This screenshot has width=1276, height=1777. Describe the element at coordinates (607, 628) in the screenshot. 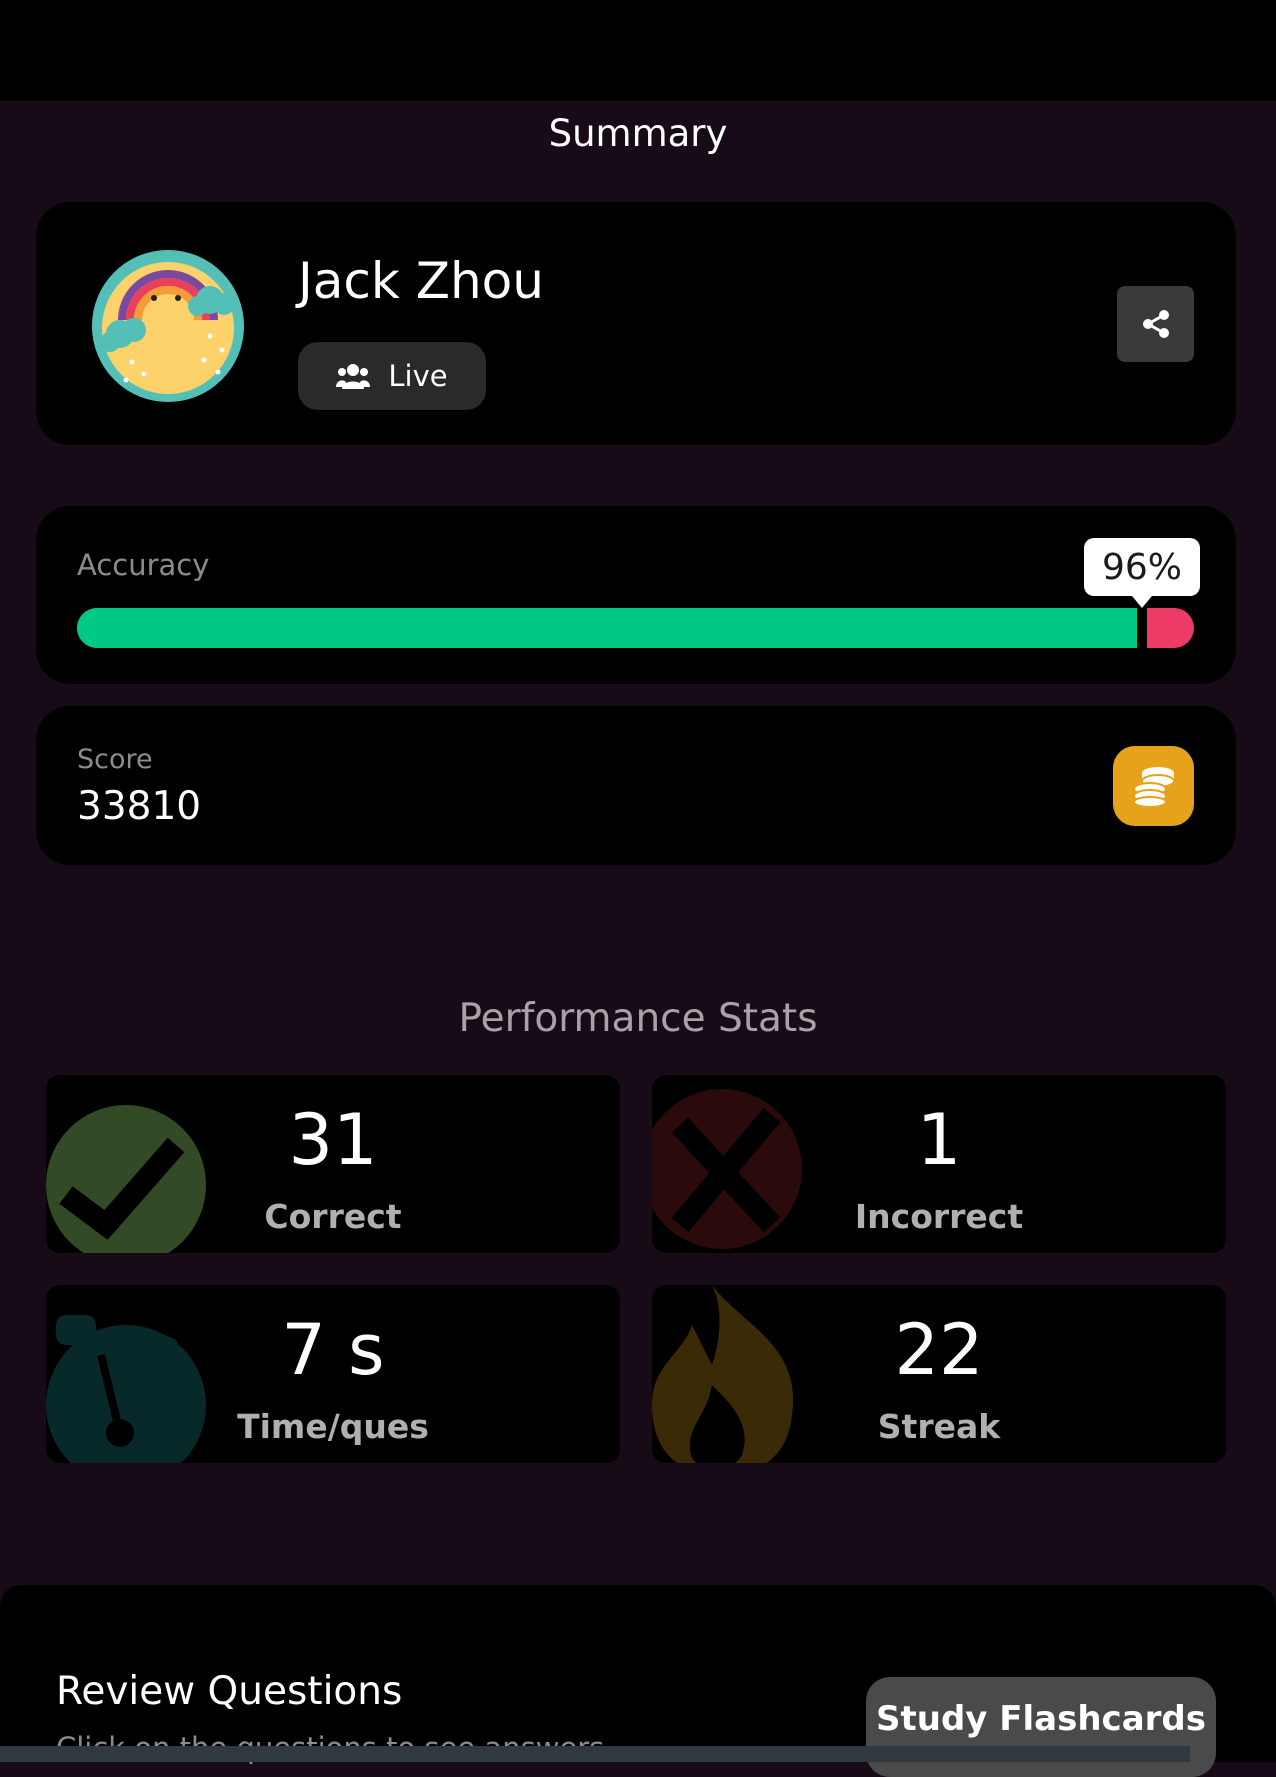

I see `accuracy-bar-correct` at that location.